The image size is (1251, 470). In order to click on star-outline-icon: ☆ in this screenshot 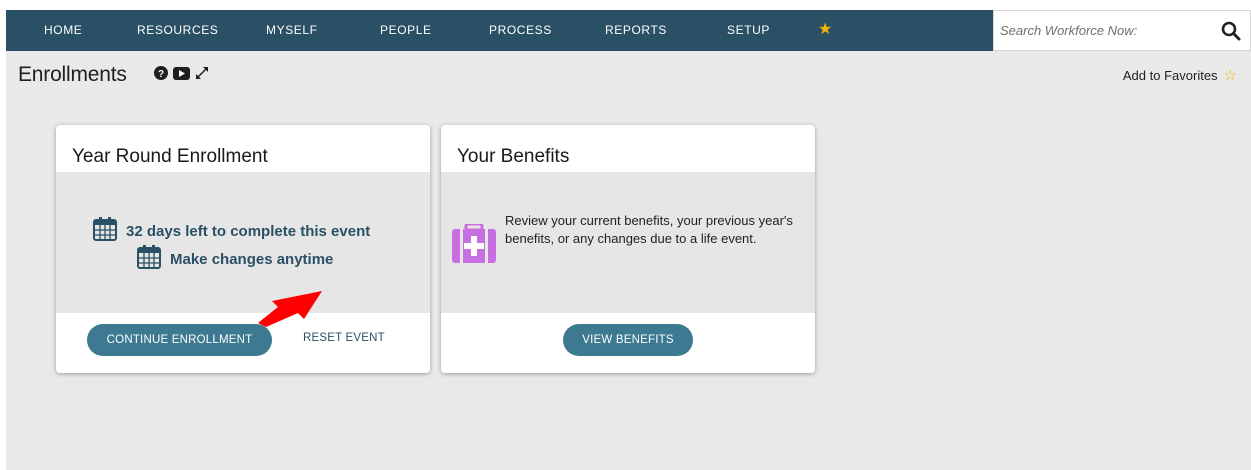, I will do `click(1230, 75)`.